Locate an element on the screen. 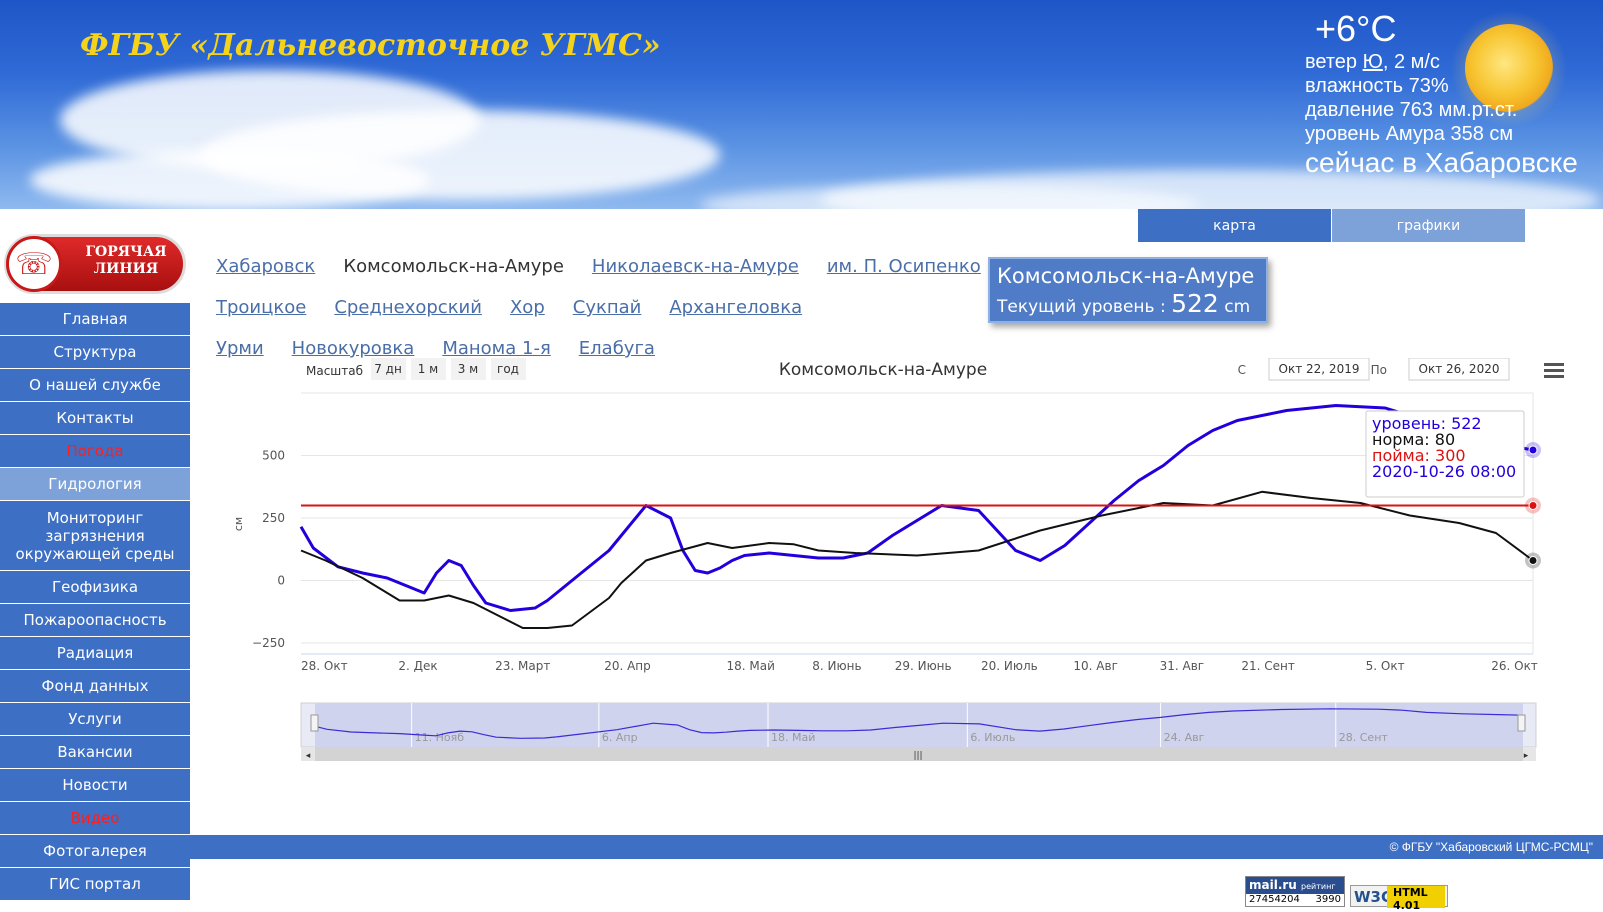 The image size is (1603, 912). zoom-label: Масштаб is located at coordinates (334, 371).